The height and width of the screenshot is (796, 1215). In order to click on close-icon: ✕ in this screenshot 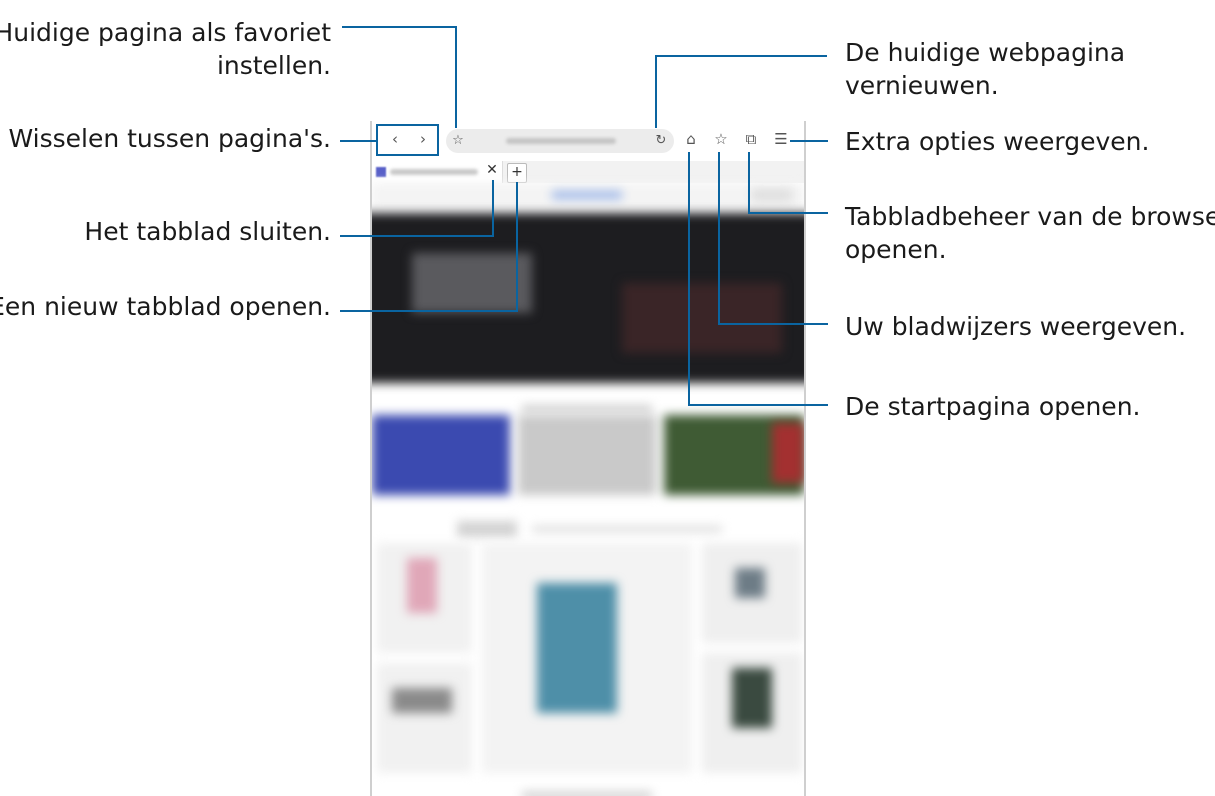, I will do `click(492, 170)`.